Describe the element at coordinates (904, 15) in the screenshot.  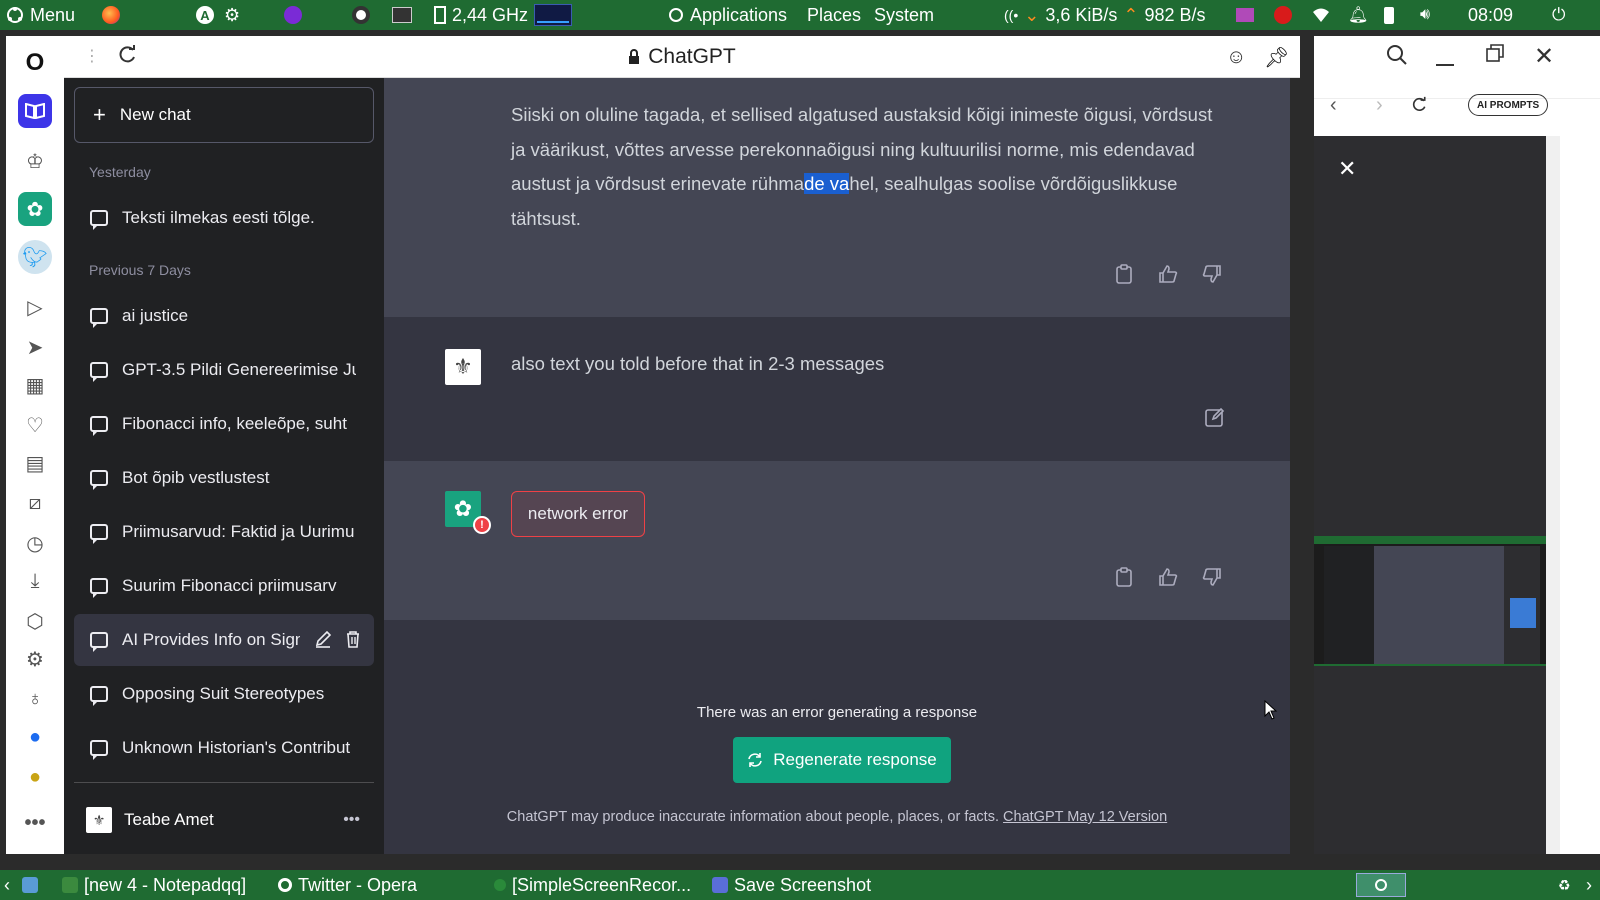
I see `system-menu: System` at that location.